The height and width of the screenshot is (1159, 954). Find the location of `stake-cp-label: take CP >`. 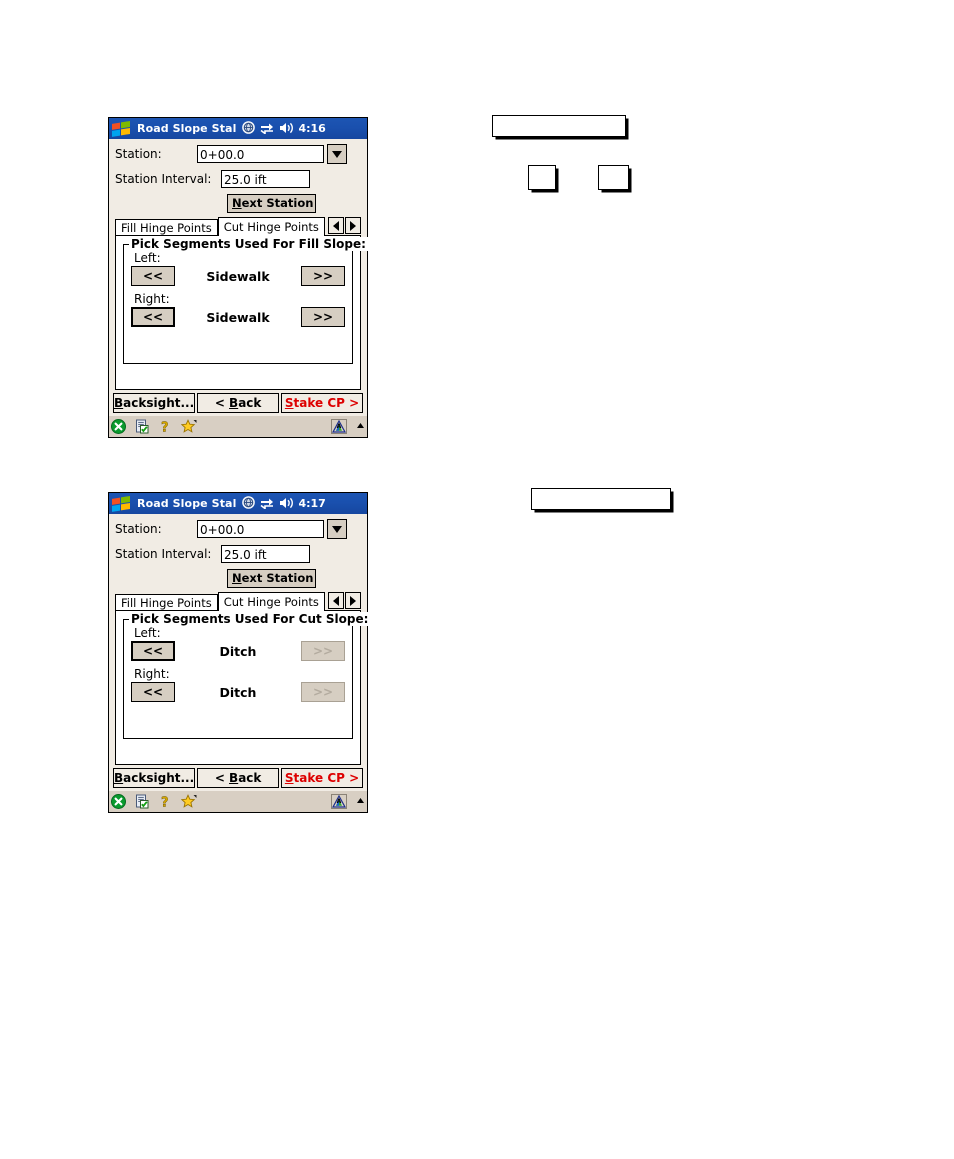

stake-cp-label: take CP > is located at coordinates (326, 403).